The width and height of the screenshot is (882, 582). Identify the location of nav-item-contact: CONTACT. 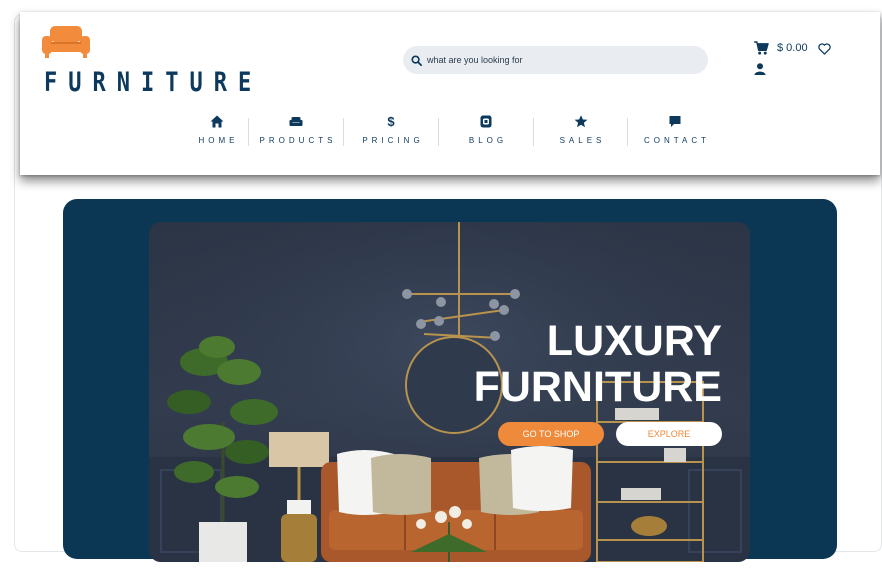
(675, 132).